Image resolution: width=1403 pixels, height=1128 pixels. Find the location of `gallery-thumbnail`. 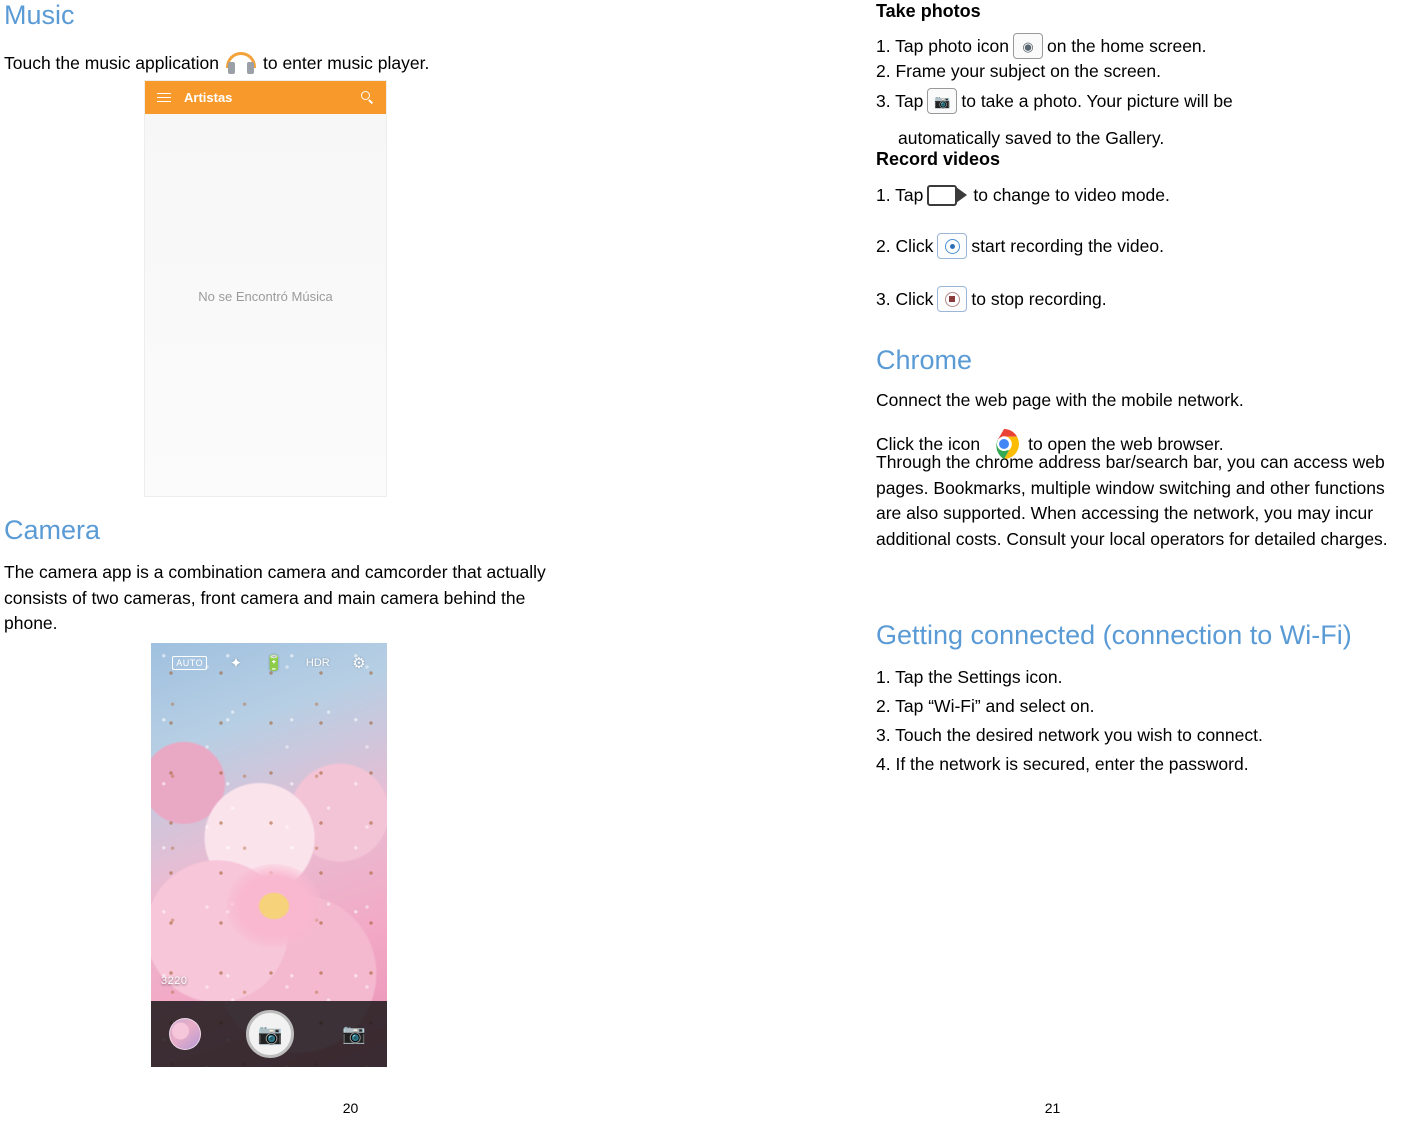

gallery-thumbnail is located at coordinates (185, 1034).